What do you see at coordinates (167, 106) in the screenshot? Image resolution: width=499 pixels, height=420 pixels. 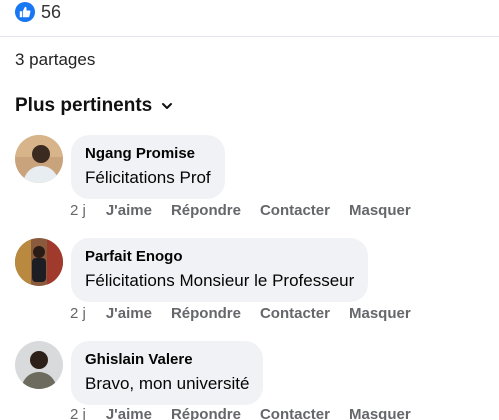 I see `chevron-down-icon` at bounding box center [167, 106].